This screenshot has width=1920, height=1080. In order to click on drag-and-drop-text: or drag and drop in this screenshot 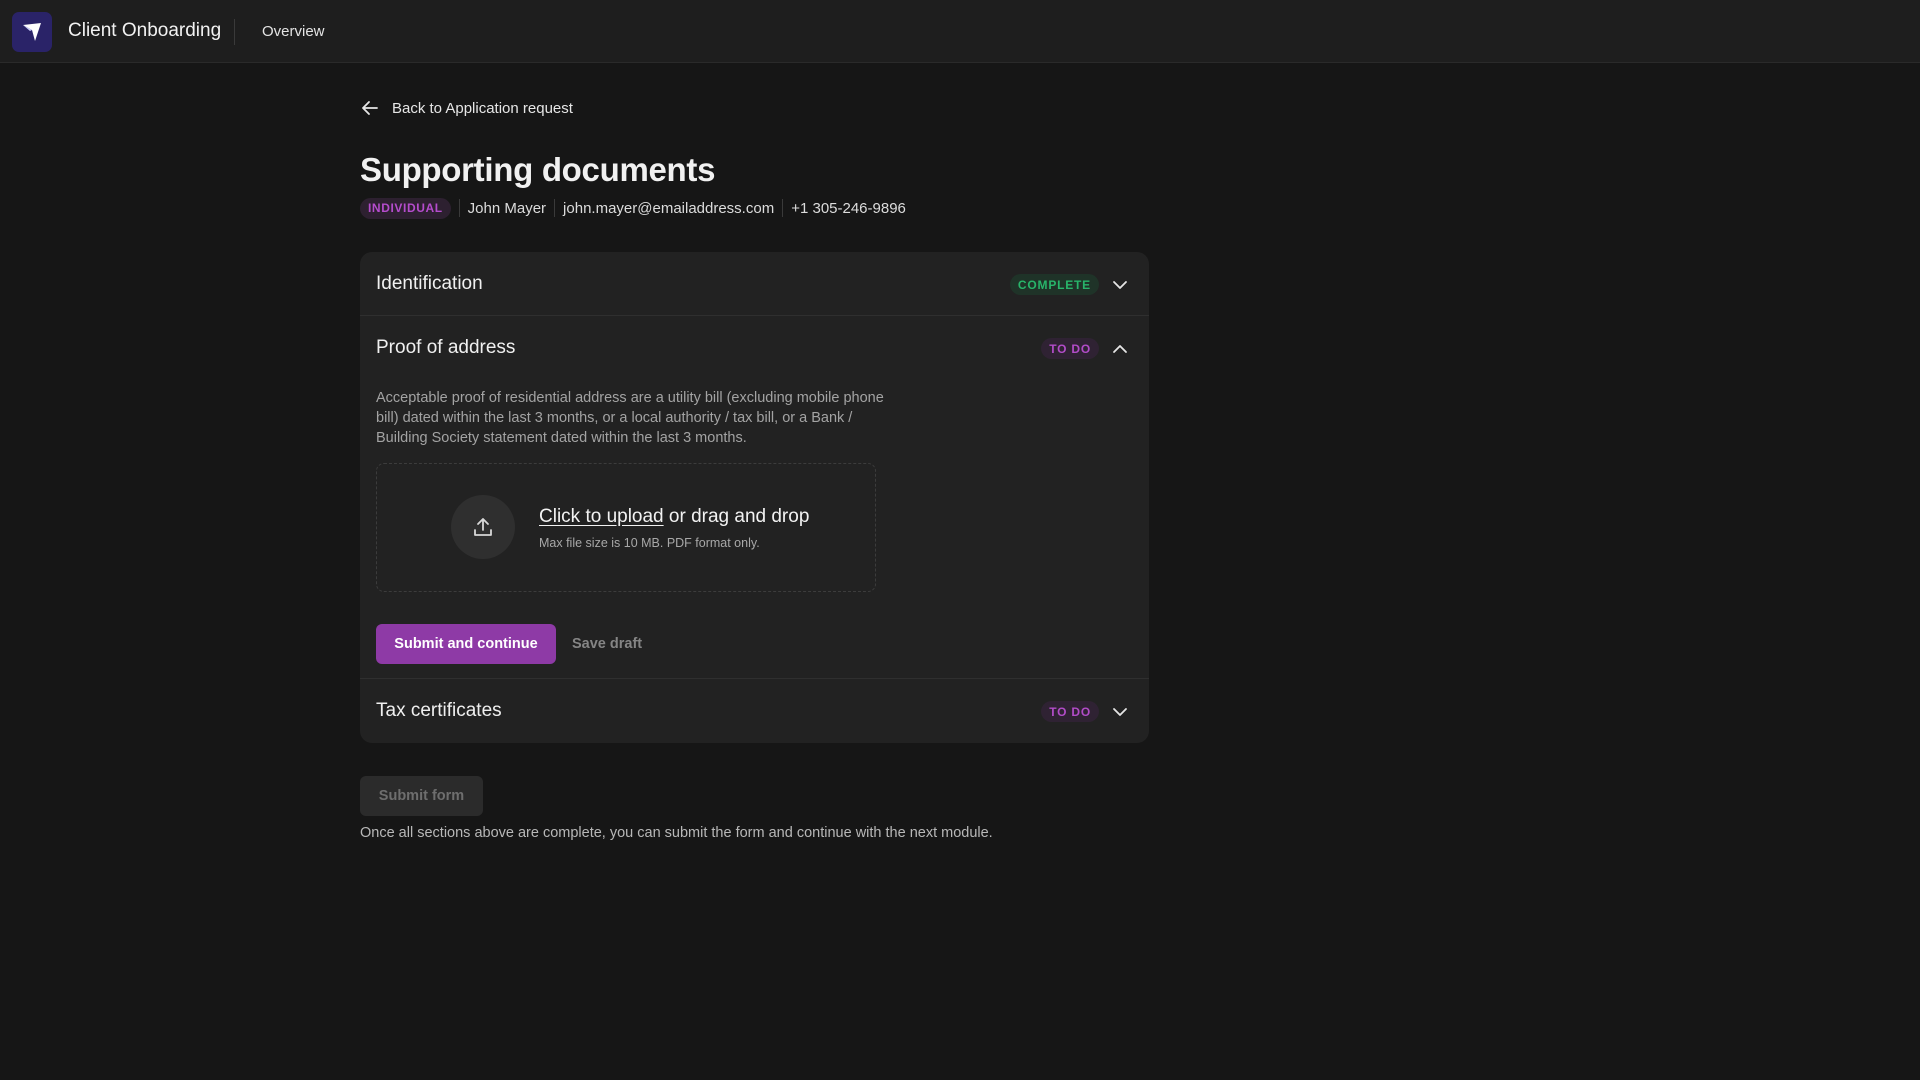, I will do `click(736, 516)`.